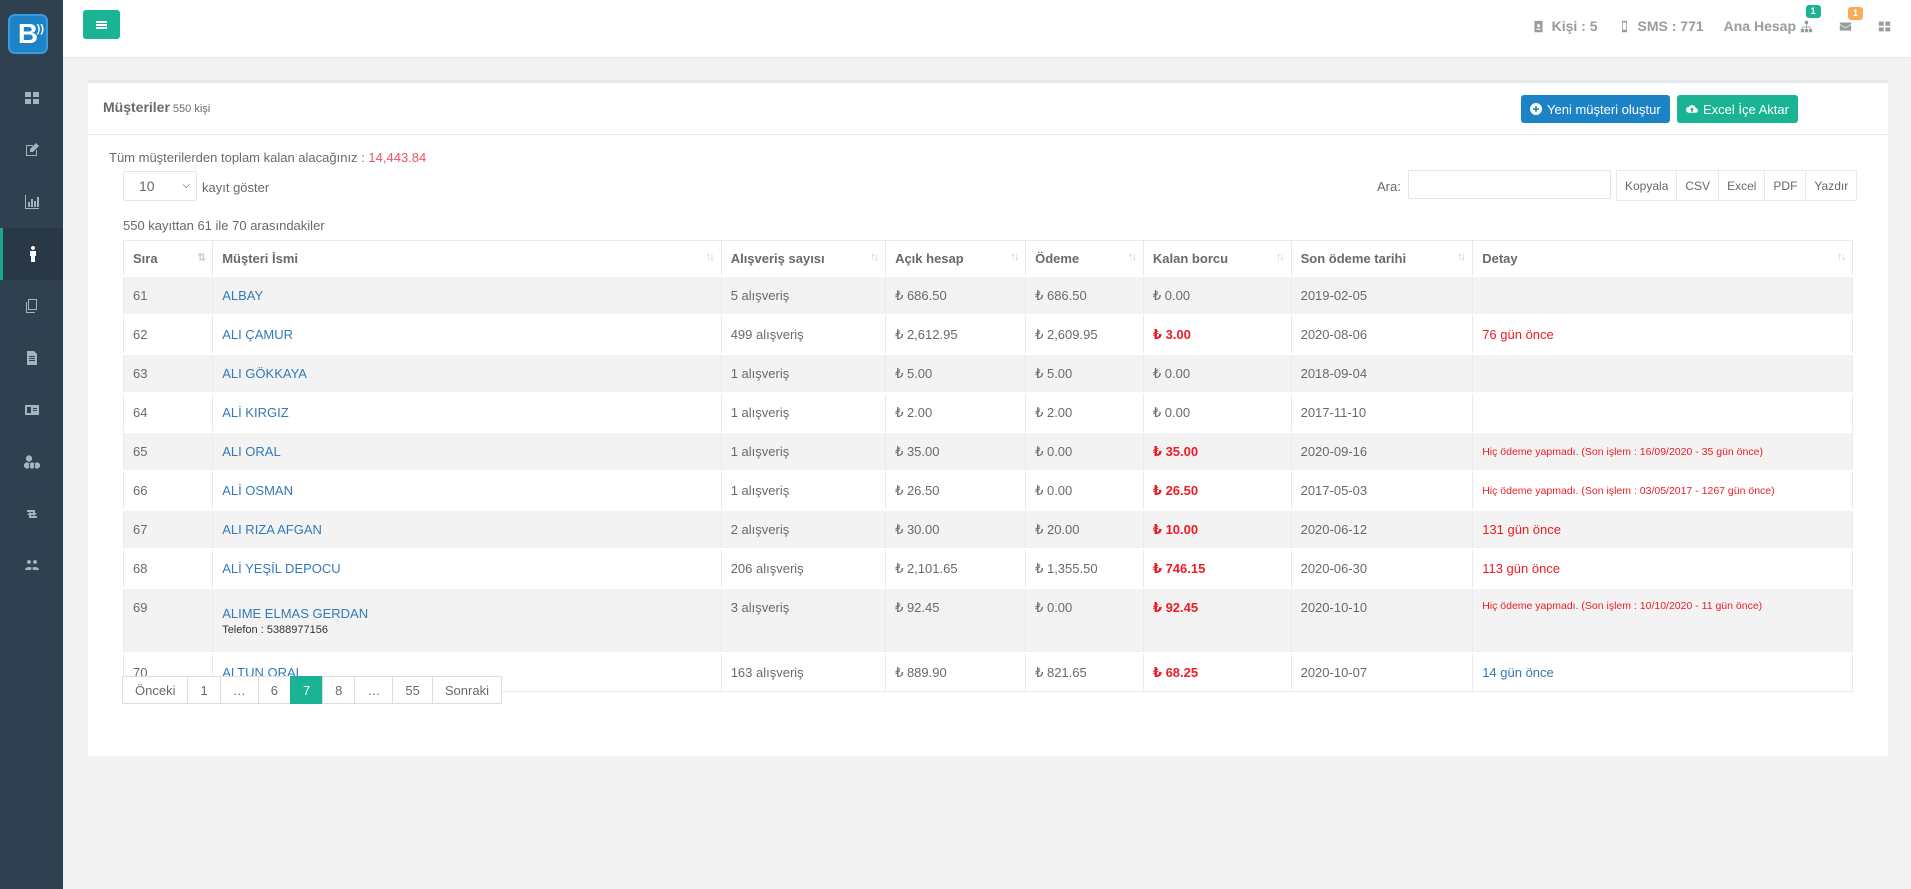 This screenshot has height=889, width=1911. I want to click on open-account: ₺ 26.50, so click(956, 490).